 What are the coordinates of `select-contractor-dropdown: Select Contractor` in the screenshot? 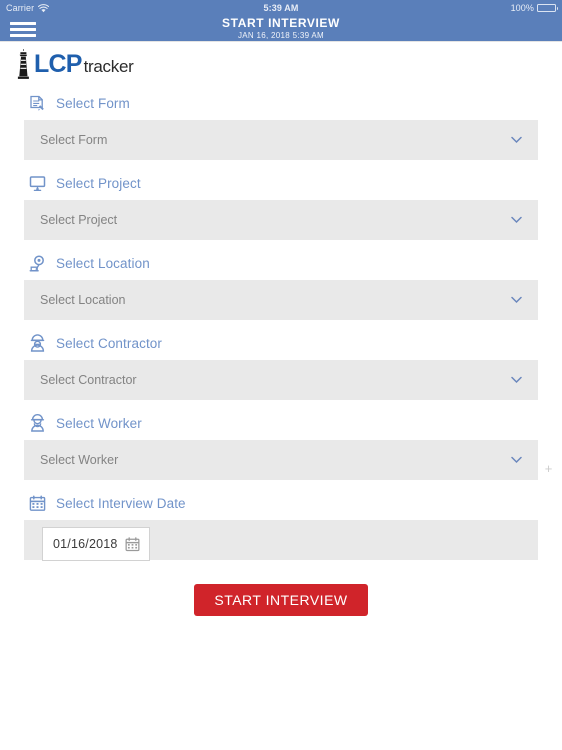 It's located at (281, 380).